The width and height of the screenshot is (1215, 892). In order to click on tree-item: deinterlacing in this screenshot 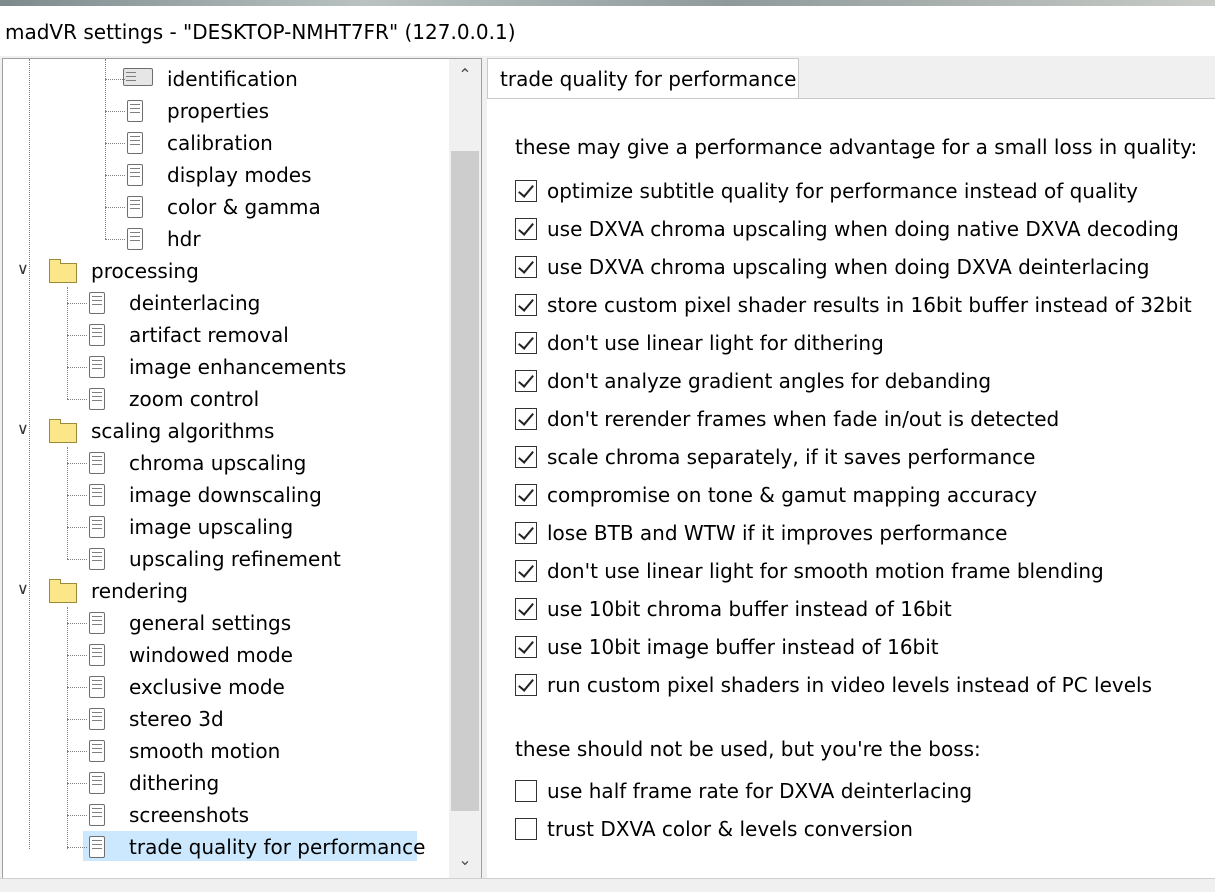, I will do `click(225, 303)`.